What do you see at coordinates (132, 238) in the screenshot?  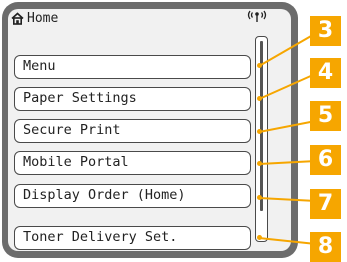 I see `toner-delivery-settings-button: Toner Delivery Set.` at bounding box center [132, 238].